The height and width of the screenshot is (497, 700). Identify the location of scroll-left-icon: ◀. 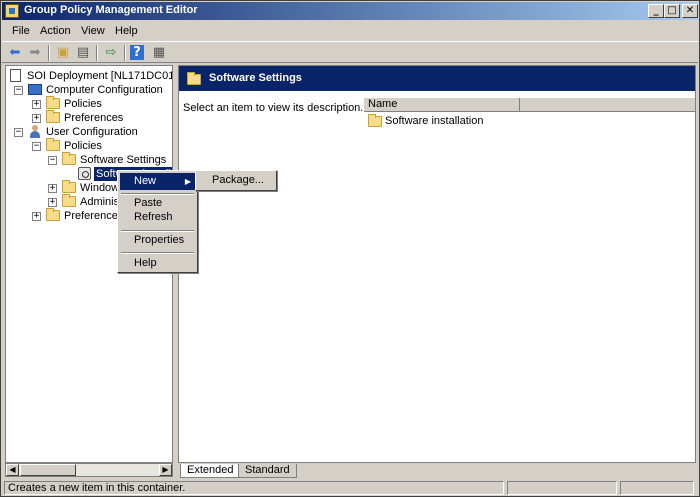
(12, 470).